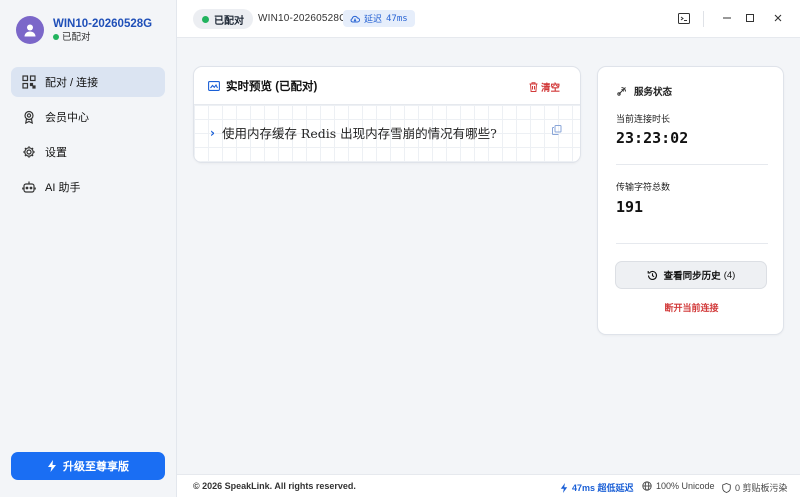 The width and height of the screenshot is (800, 497). Describe the element at coordinates (72, 83) in the screenshot. I see `sidebar-item-label: 配对 / 连接` at that location.